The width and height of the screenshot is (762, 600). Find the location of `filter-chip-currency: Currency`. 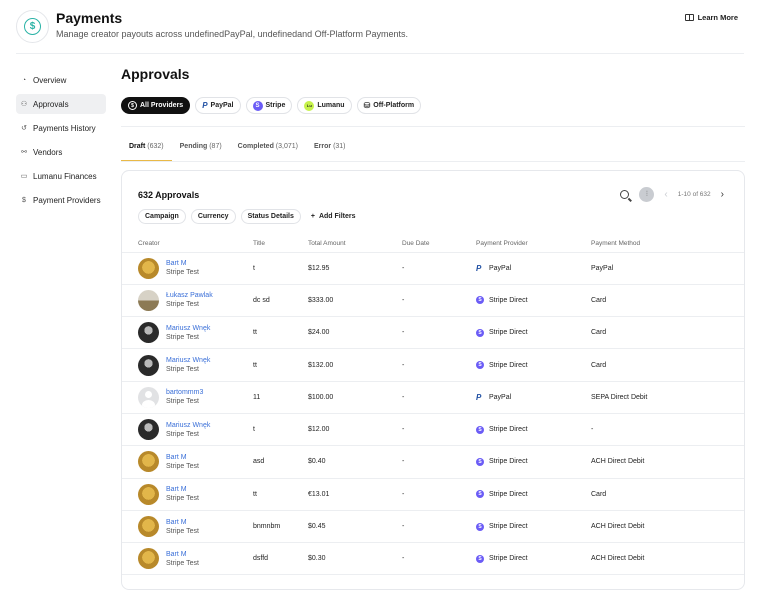

filter-chip-currency: Currency is located at coordinates (213, 216).